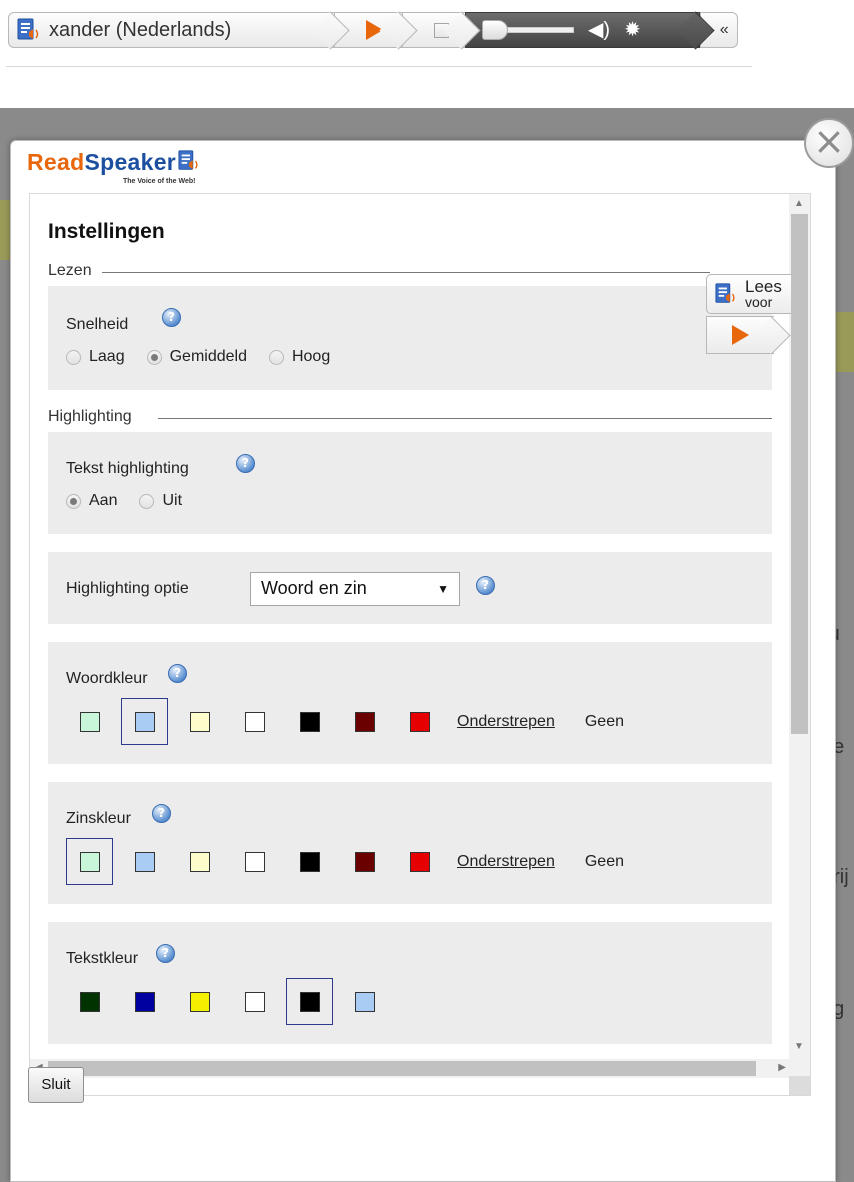  What do you see at coordinates (724, 29) in the screenshot?
I see `chevron-double-left-icon: «` at bounding box center [724, 29].